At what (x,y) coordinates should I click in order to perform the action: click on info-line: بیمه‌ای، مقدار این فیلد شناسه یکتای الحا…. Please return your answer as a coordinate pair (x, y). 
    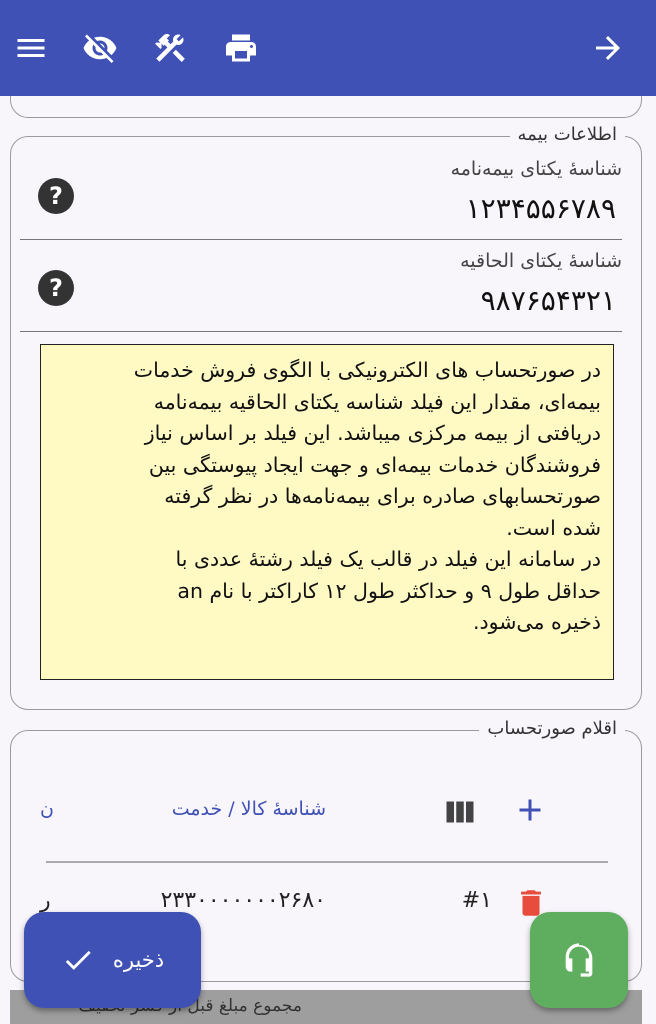
    Looking at the image, I should click on (377, 401).